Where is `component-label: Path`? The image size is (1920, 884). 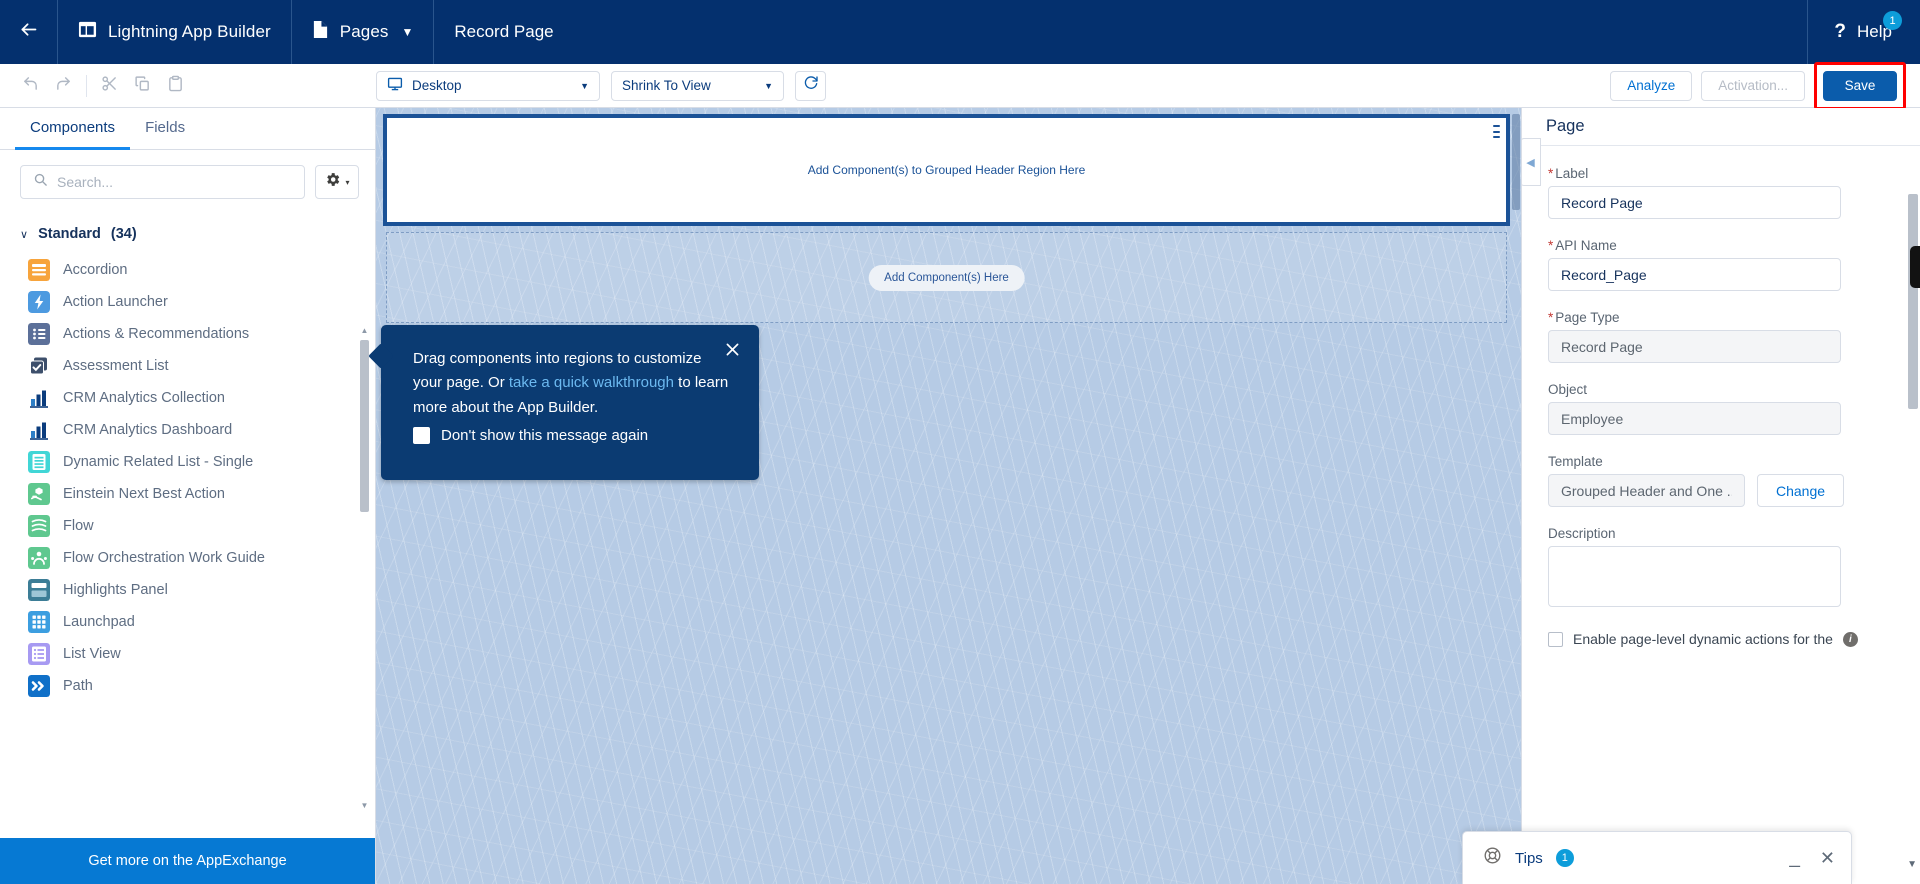 component-label: Path is located at coordinates (78, 686).